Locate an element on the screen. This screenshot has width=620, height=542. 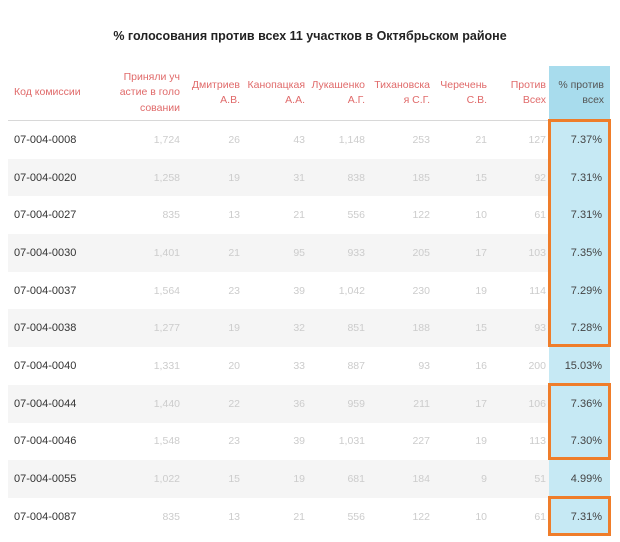
table-row: 07-004-0030 1,401 21 95 933 205 17 103 7.35% is located at coordinates (309, 253).